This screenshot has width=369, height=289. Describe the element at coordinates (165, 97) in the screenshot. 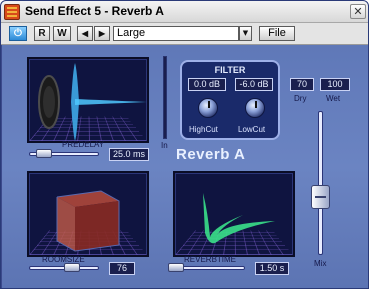

I see `input-meter` at that location.